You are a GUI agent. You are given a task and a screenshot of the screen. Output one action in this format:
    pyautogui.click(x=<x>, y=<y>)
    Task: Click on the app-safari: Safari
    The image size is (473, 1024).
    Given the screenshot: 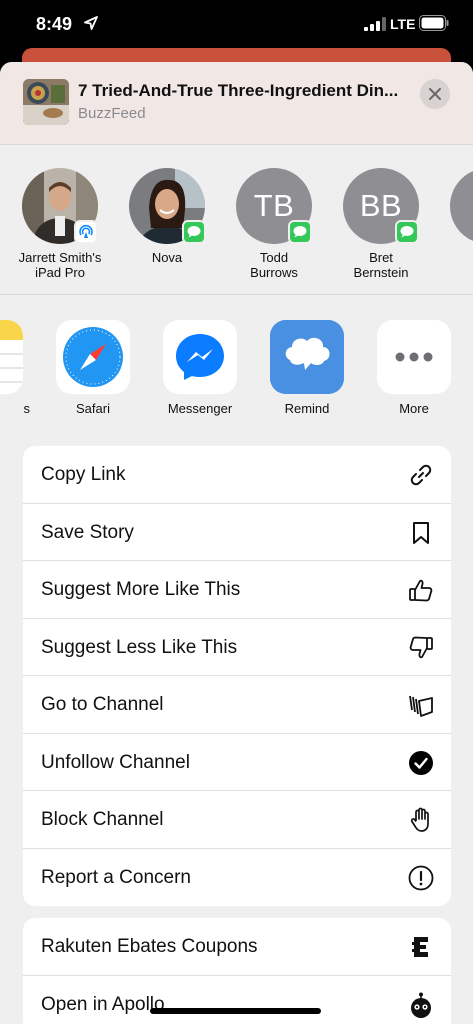 What is the action you would take?
    pyautogui.click(x=93, y=368)
    